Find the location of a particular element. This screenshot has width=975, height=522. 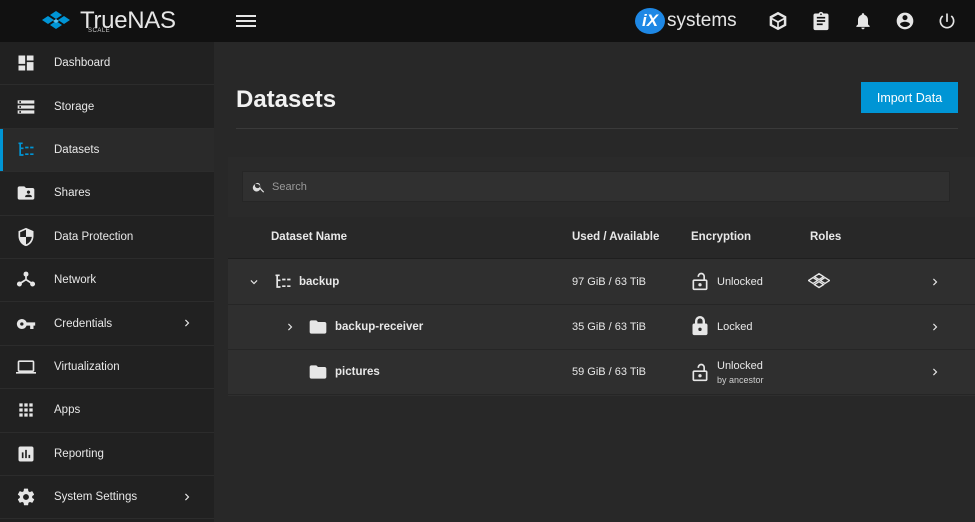

search-bar is located at coordinates (601, 187).